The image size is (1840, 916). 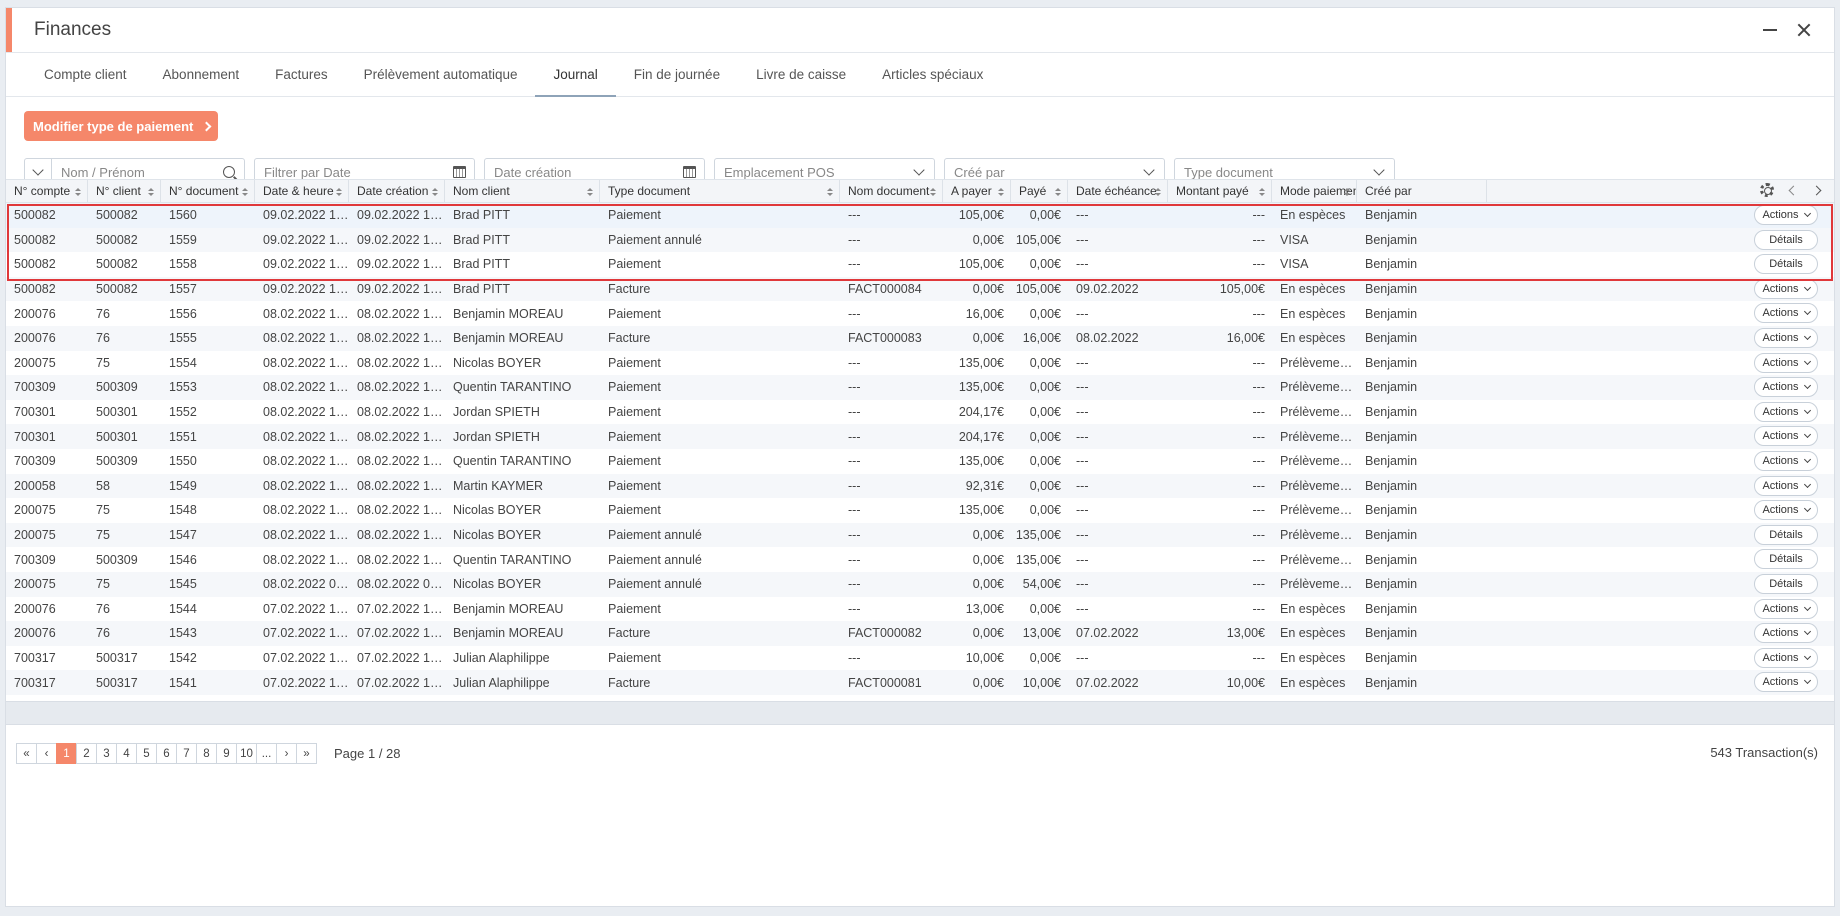 What do you see at coordinates (1767, 190) in the screenshot?
I see `gear-icon` at bounding box center [1767, 190].